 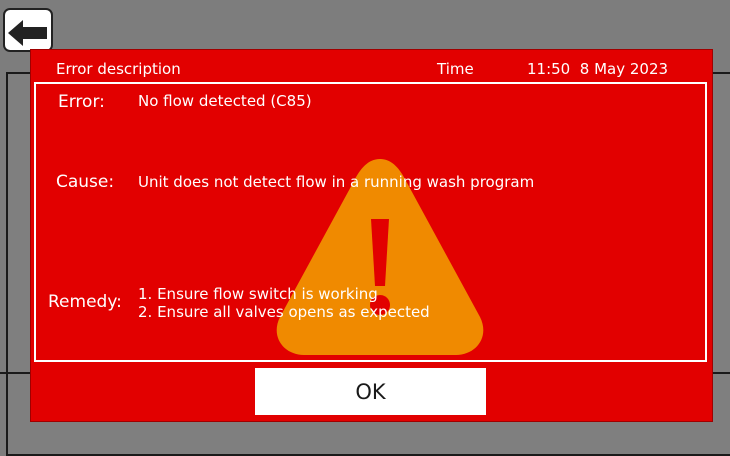 I want to click on remedy-item: 2. Ensure all valves opens as expected, so click(x=284, y=312).